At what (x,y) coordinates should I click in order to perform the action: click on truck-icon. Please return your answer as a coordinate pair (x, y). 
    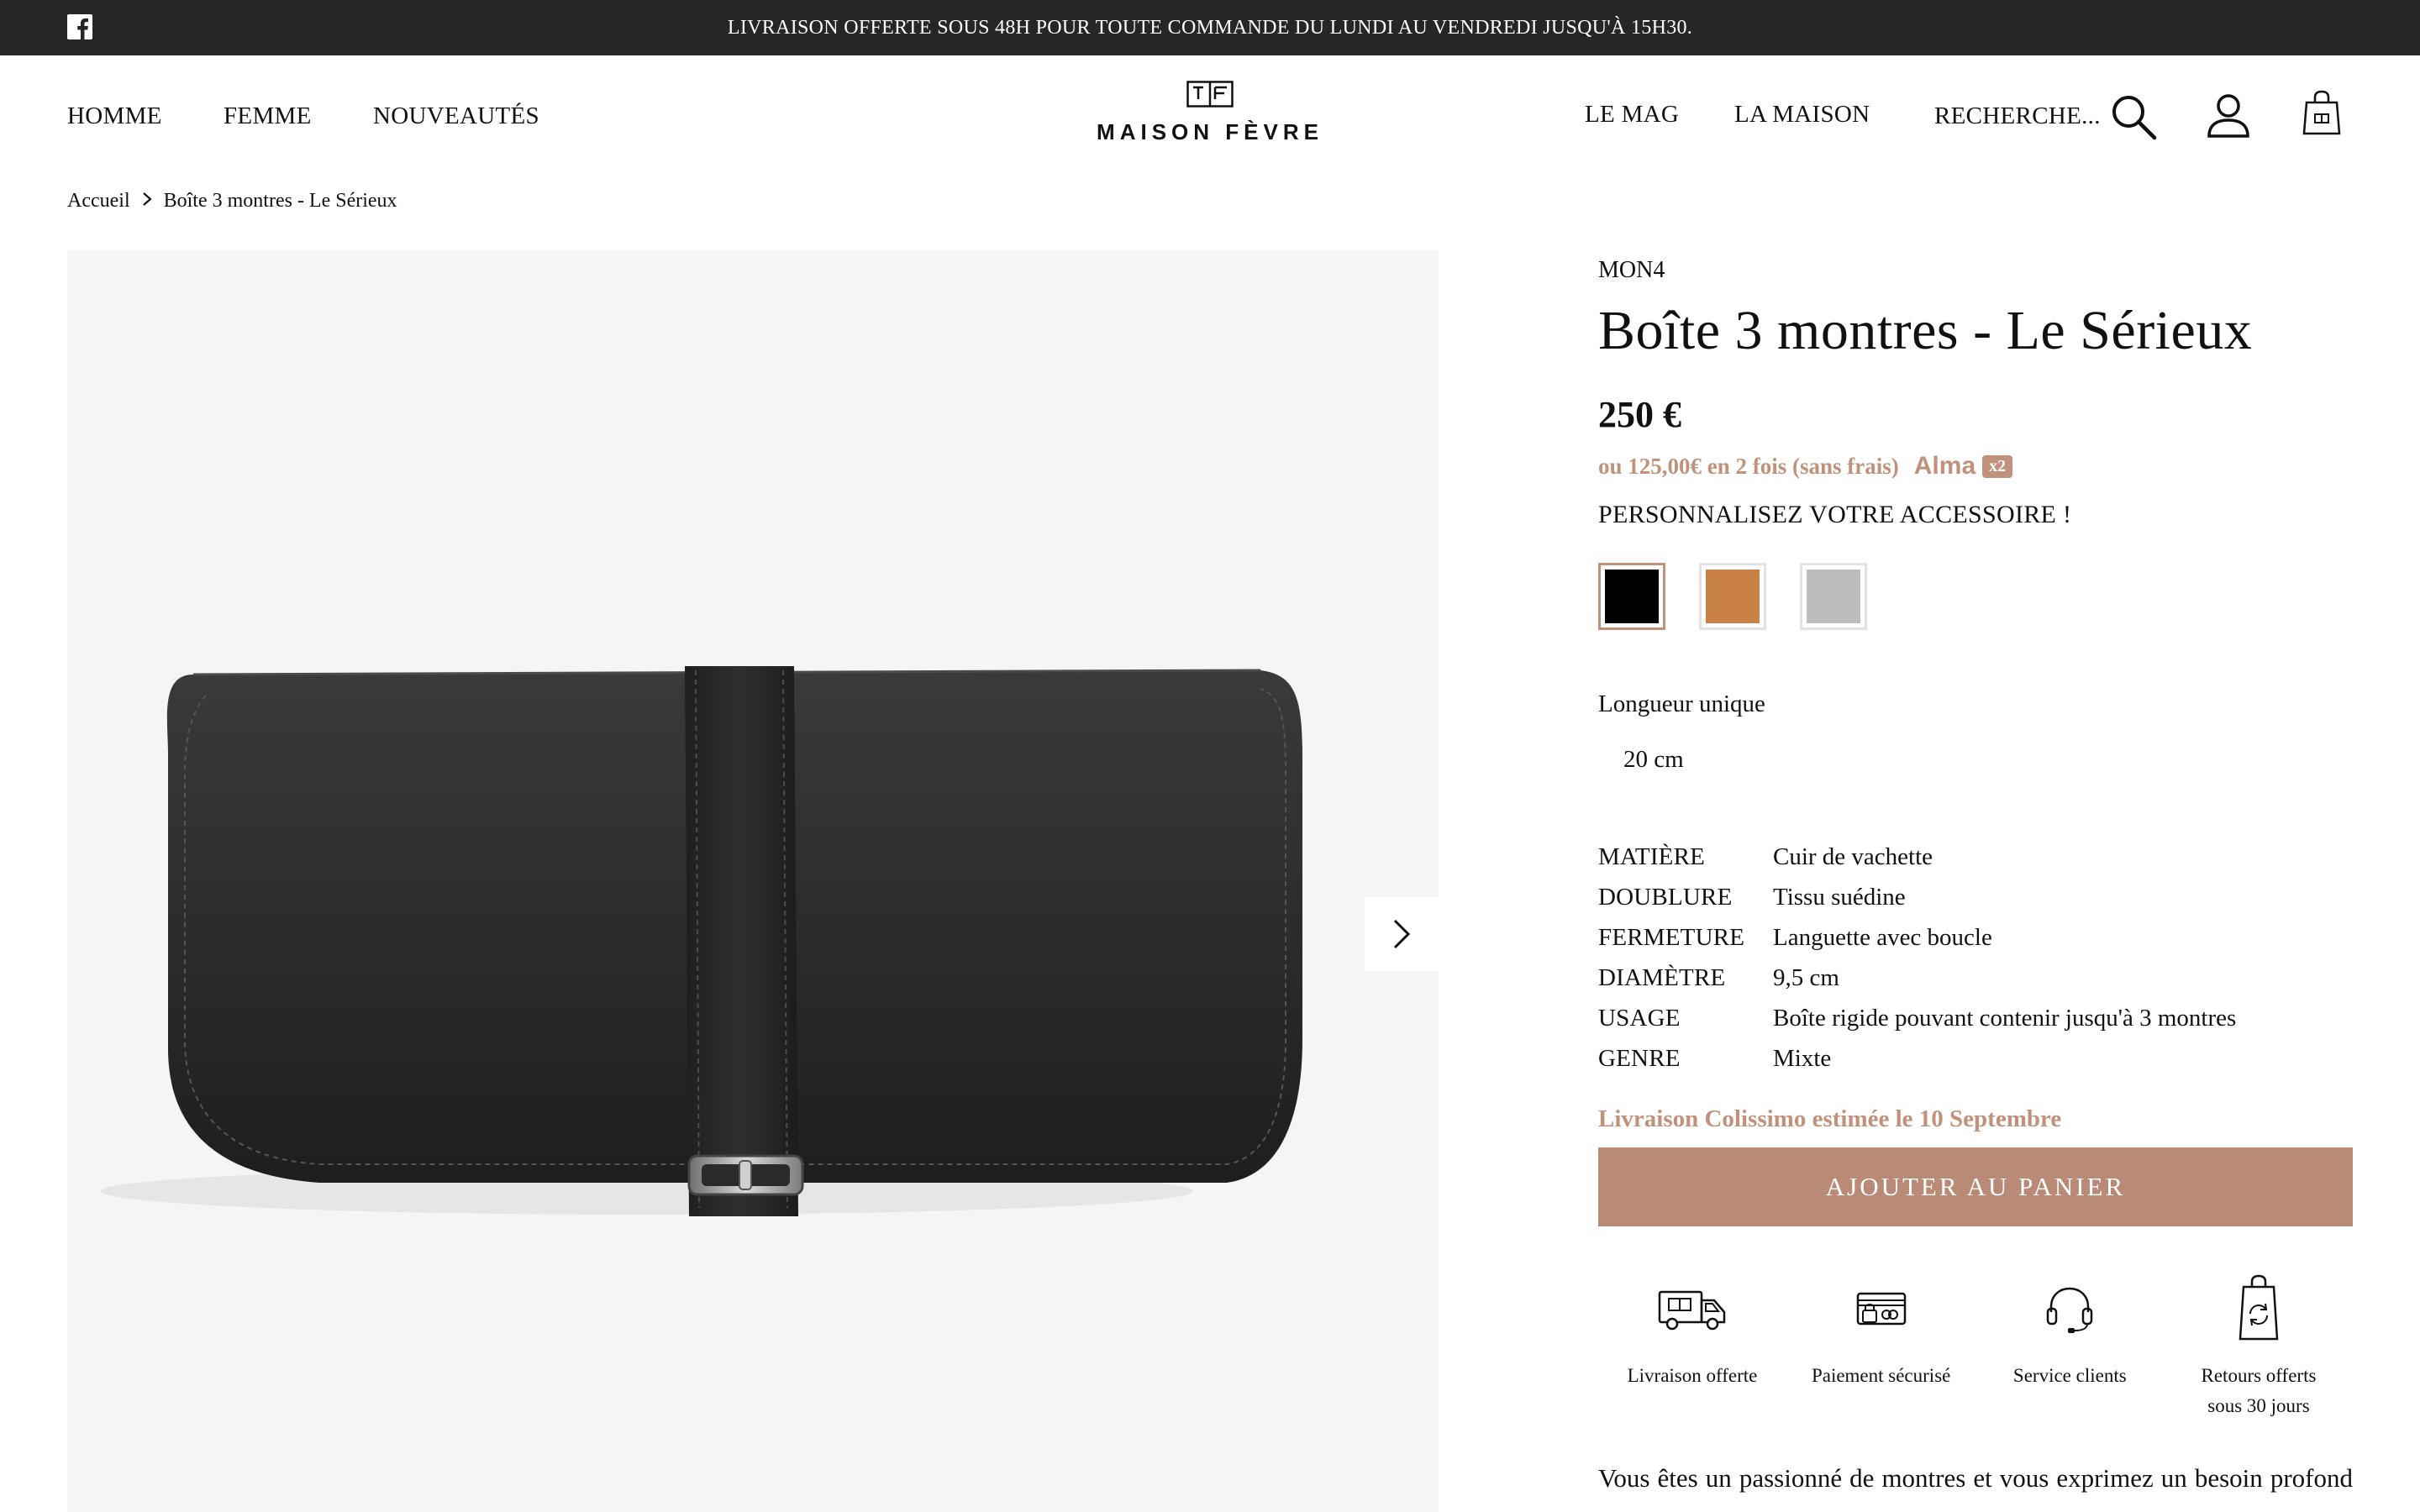
    Looking at the image, I should click on (1692, 1310).